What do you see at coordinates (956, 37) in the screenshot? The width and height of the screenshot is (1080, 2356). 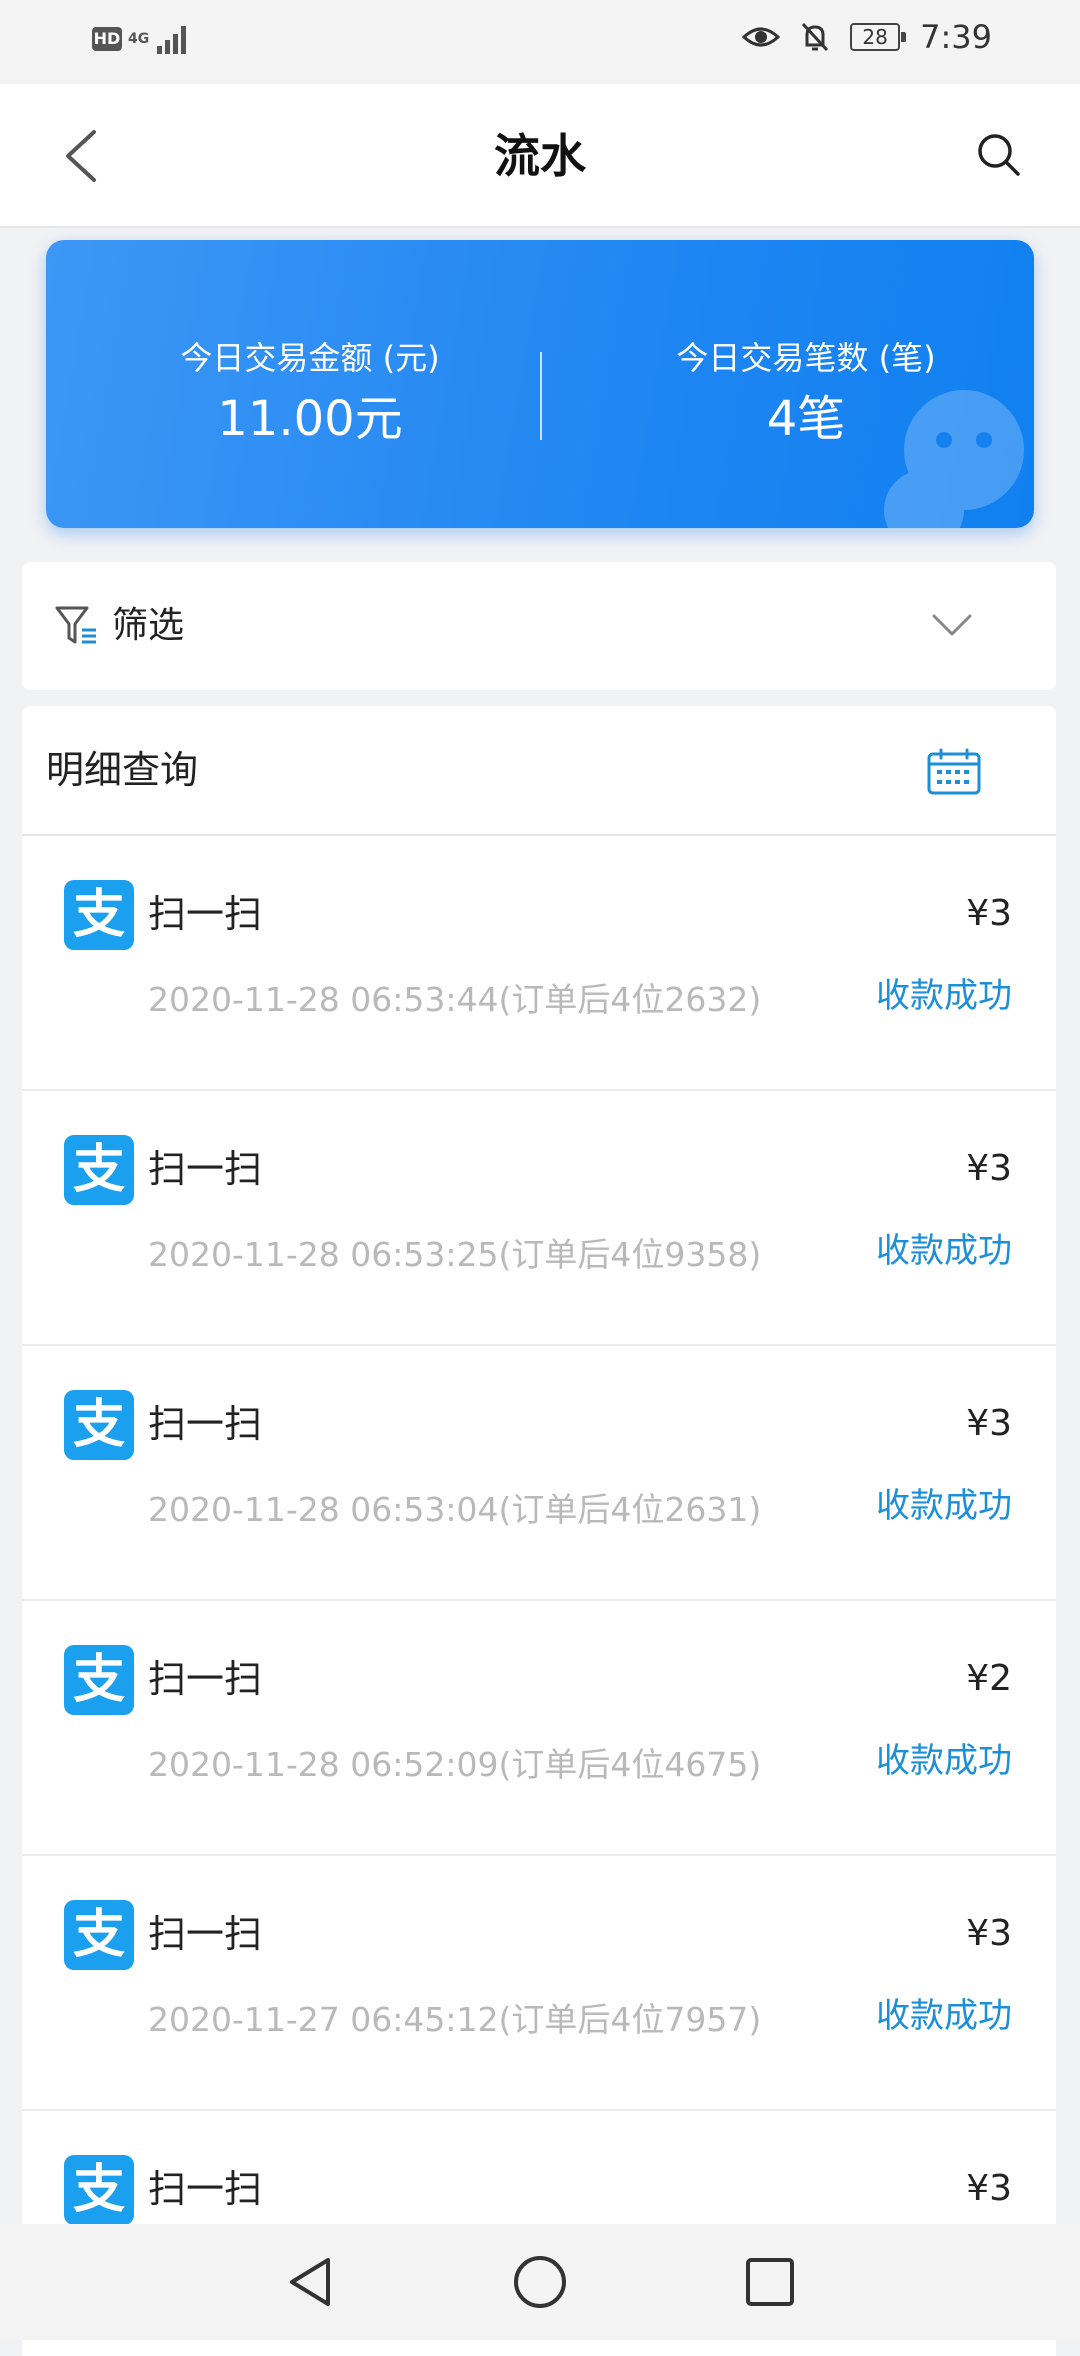 I see `clock: 7:39` at bounding box center [956, 37].